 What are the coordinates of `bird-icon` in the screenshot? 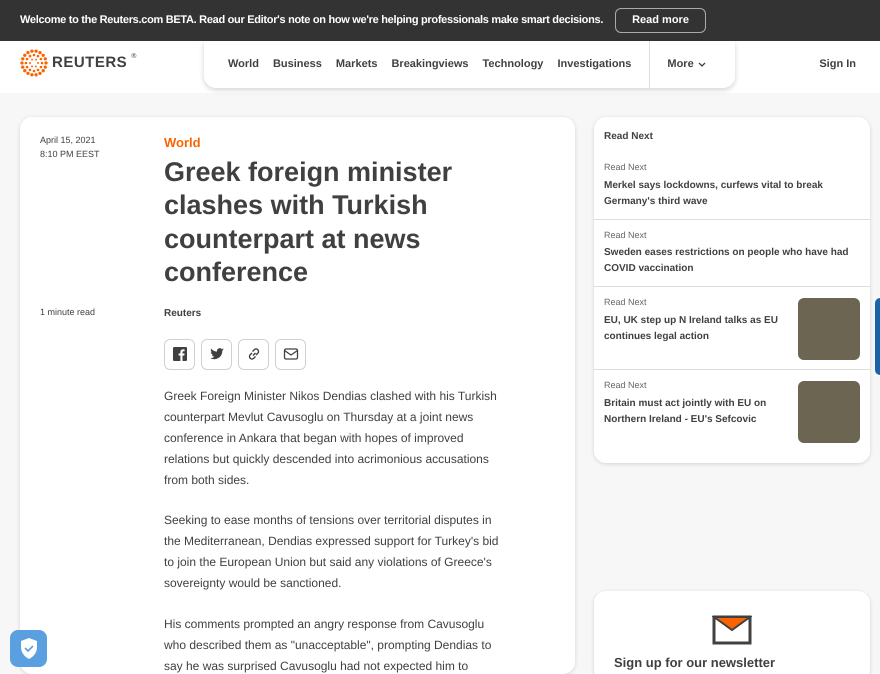 It's located at (216, 354).